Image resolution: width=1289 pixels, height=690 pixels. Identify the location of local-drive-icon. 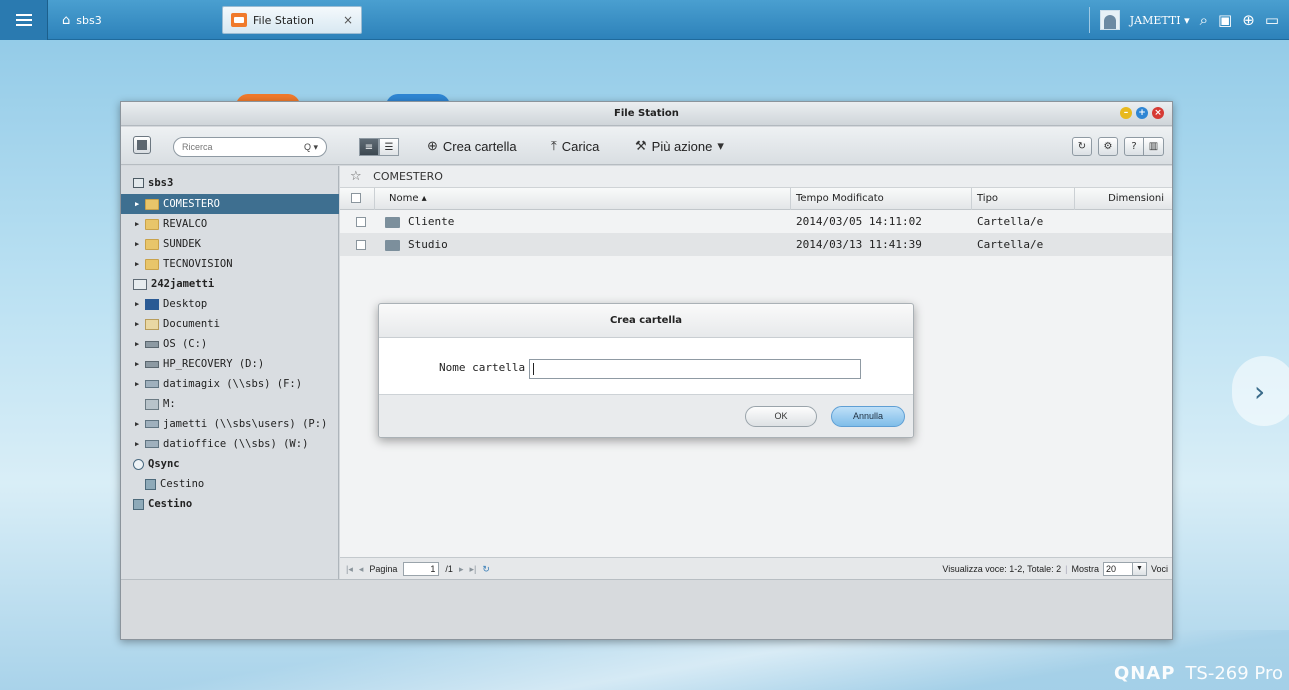
(152, 344).